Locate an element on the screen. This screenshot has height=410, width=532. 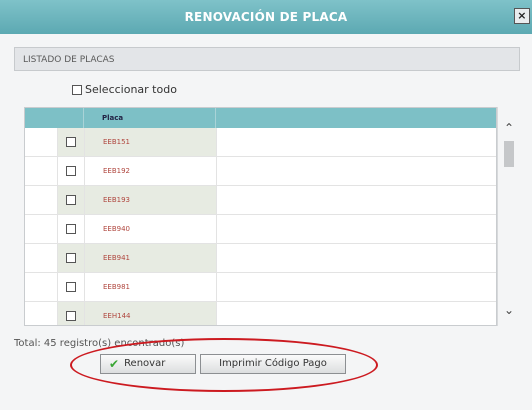
placa-cell: EEB981 is located at coordinates (151, 287).